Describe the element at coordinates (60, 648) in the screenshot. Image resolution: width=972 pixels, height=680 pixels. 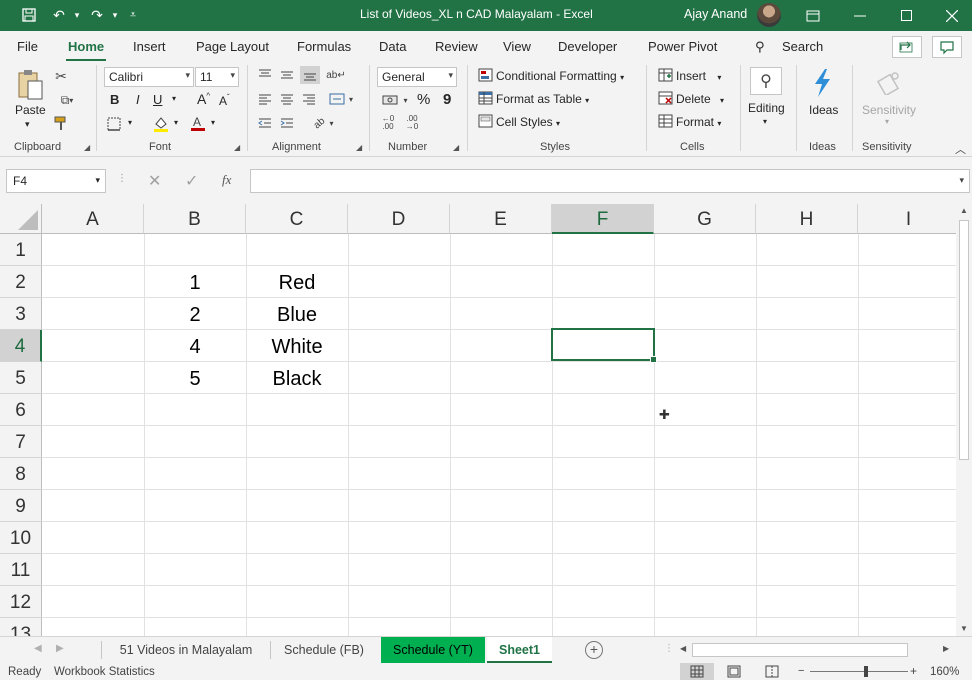
I see `next-sheet-icon: ▶` at that location.